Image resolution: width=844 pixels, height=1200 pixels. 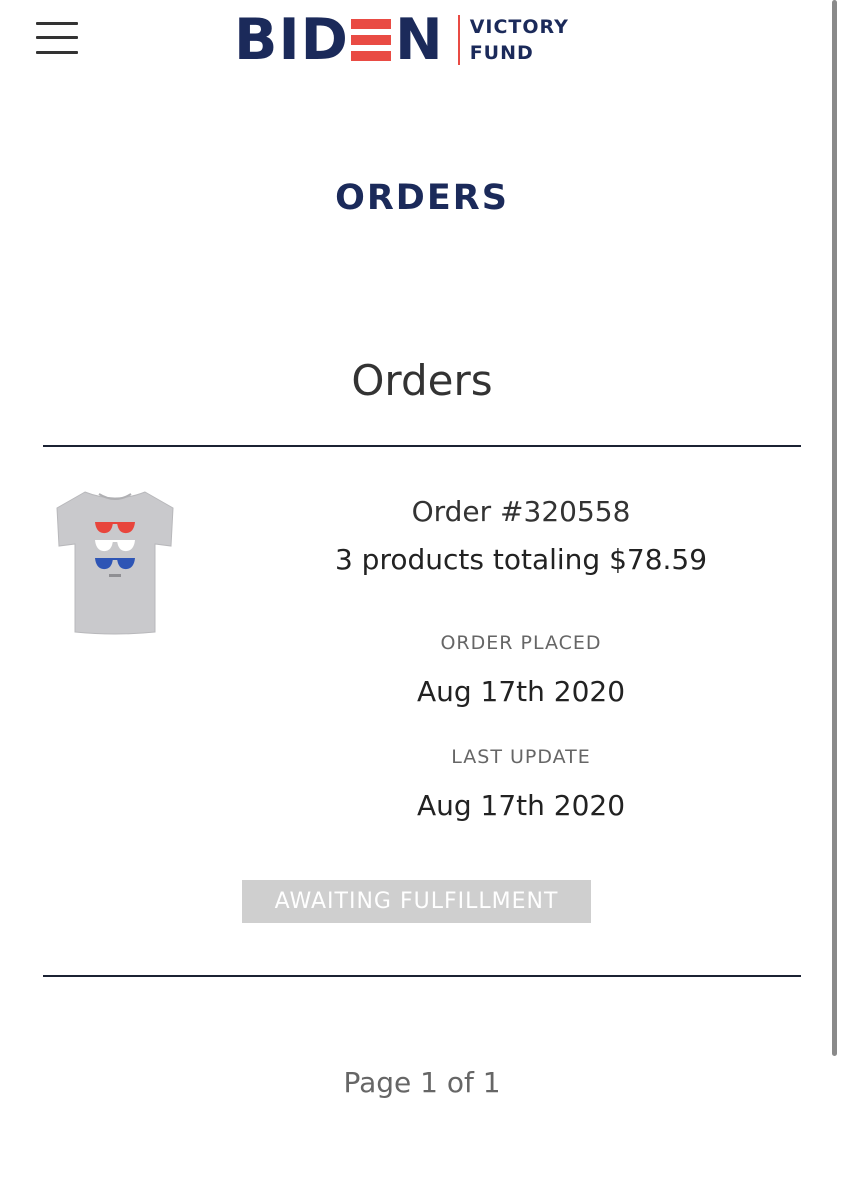 I want to click on hamburger-menu-icon, so click(x=57, y=38).